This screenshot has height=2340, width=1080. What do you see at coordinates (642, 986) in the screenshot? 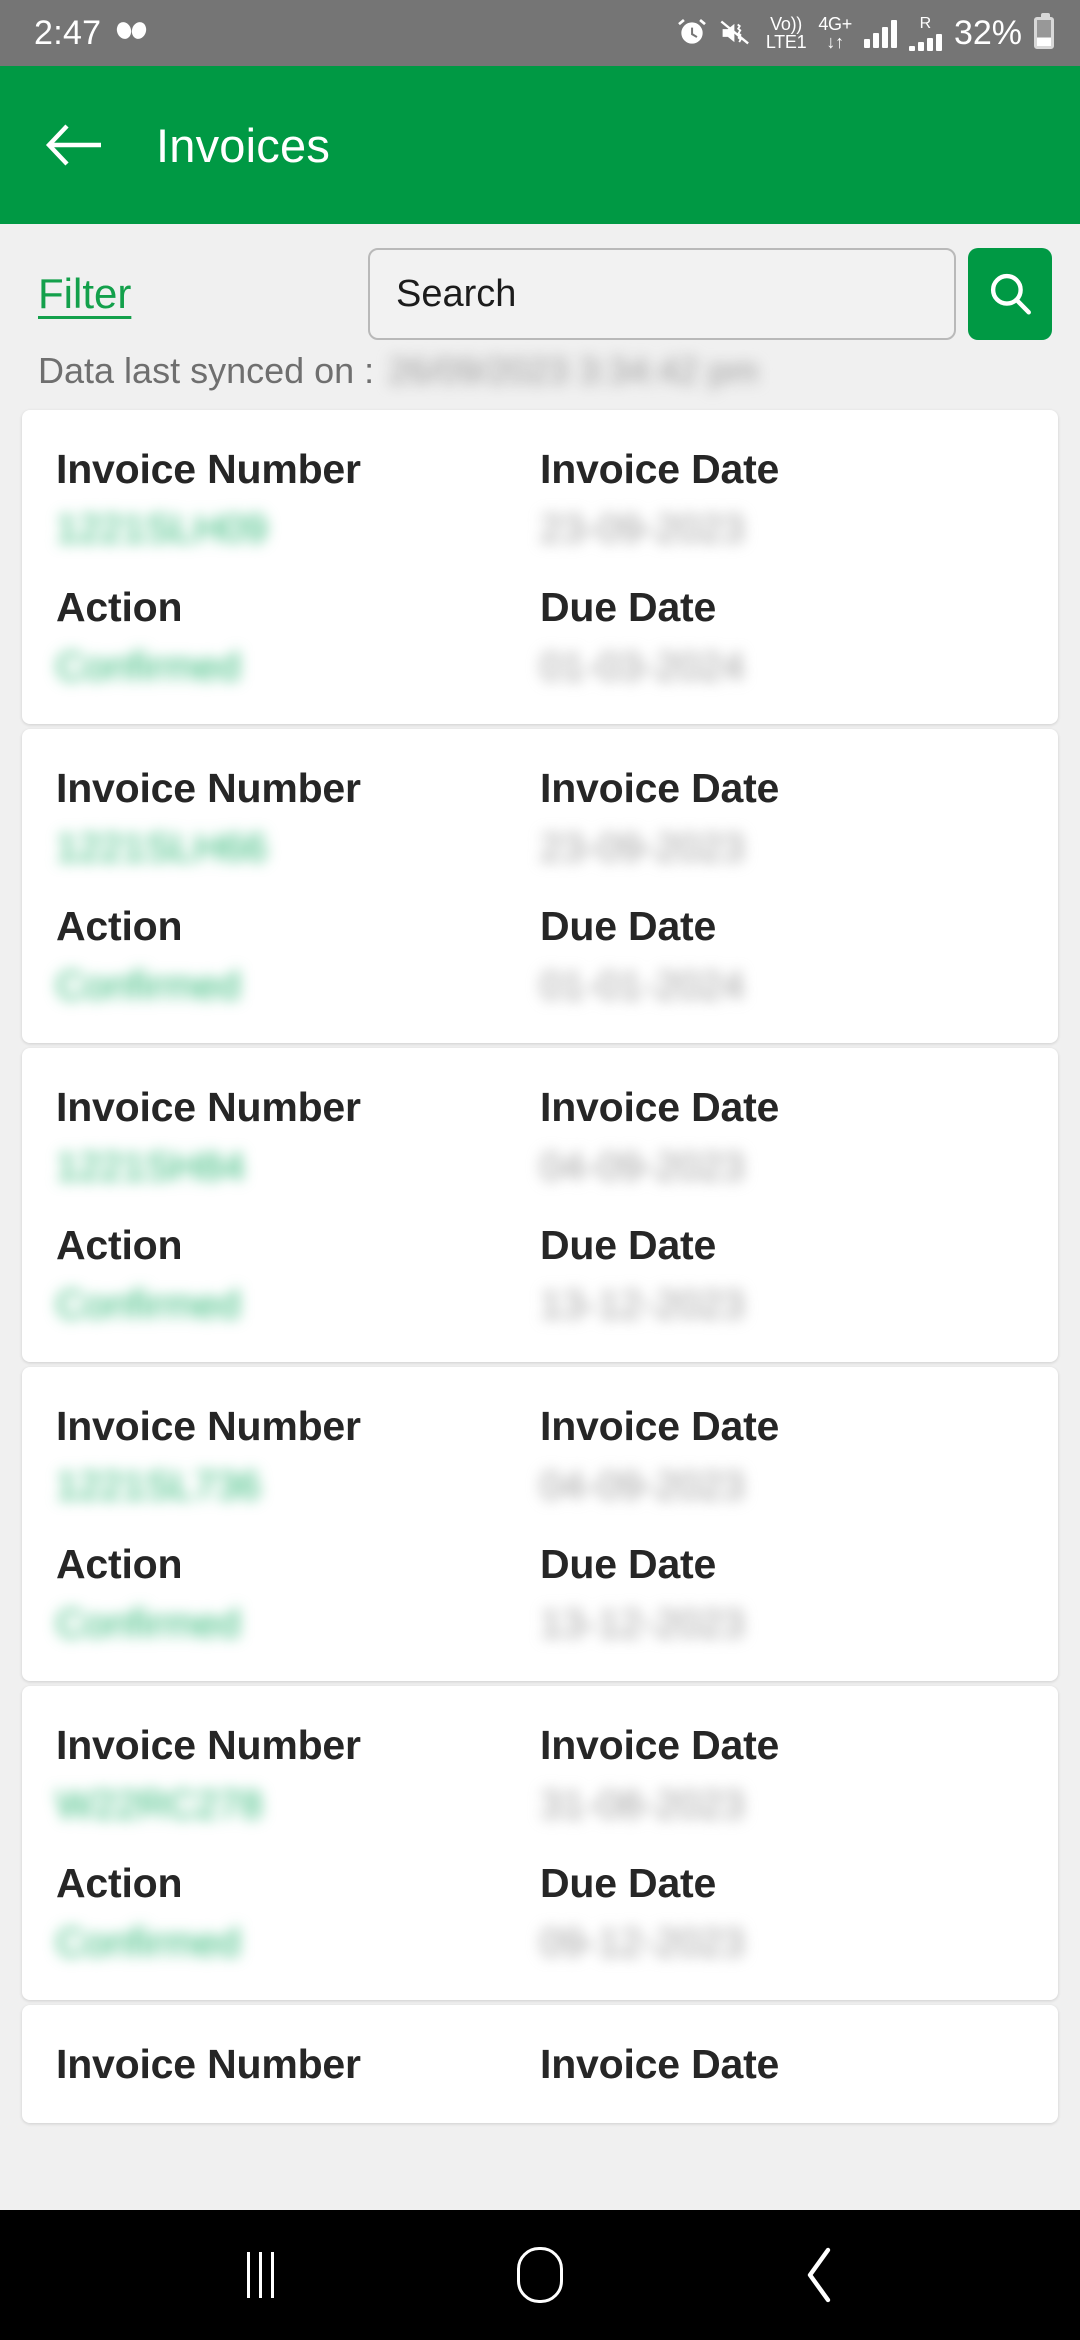
I see `due-date-value: 01-01-2024` at bounding box center [642, 986].